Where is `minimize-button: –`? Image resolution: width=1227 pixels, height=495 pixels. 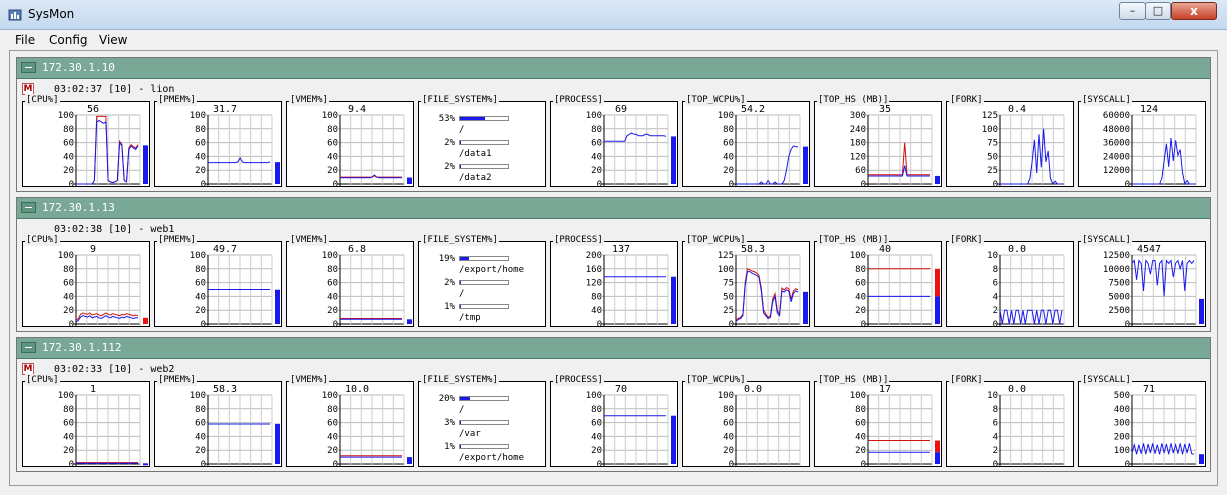 minimize-button: – is located at coordinates (1132, 11).